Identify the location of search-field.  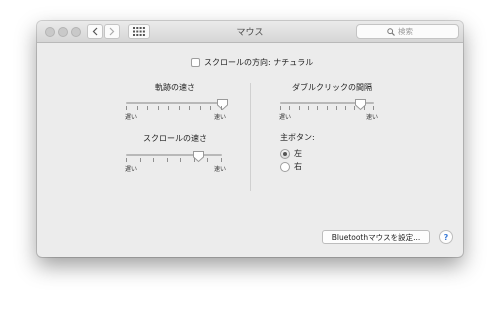
(407, 31).